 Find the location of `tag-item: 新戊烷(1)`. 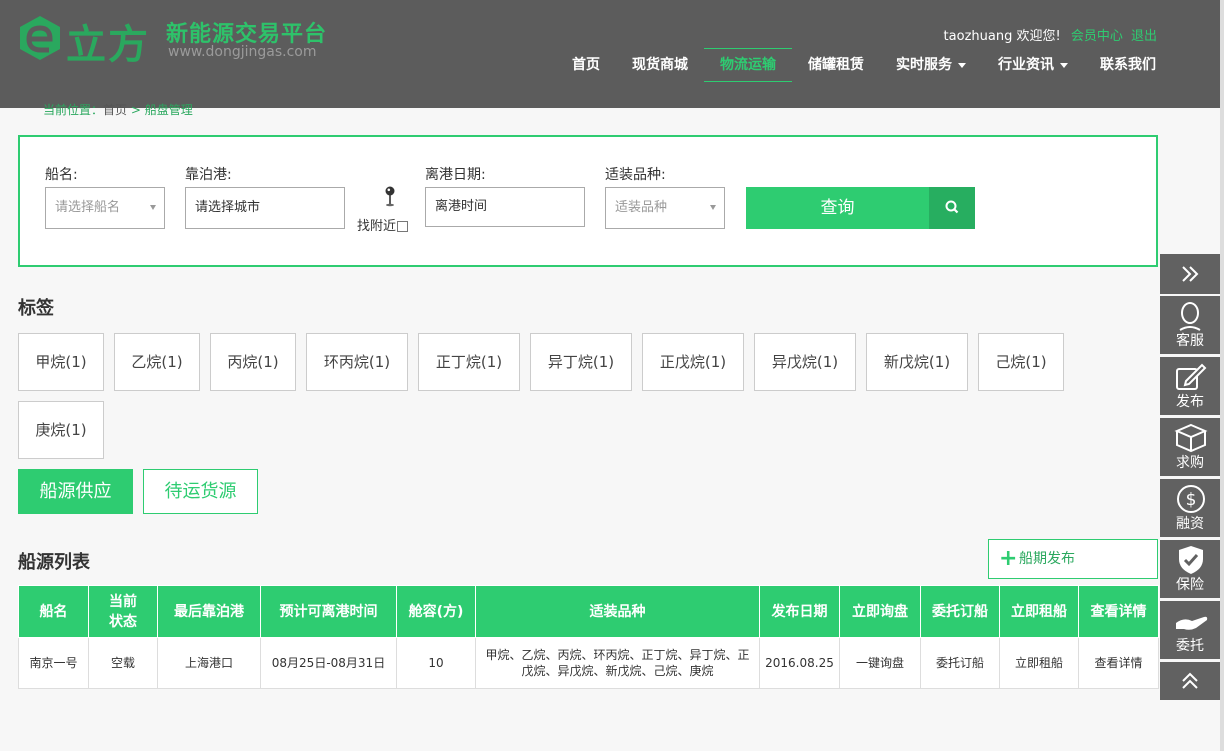

tag-item: 新戊烷(1) is located at coordinates (917, 362).